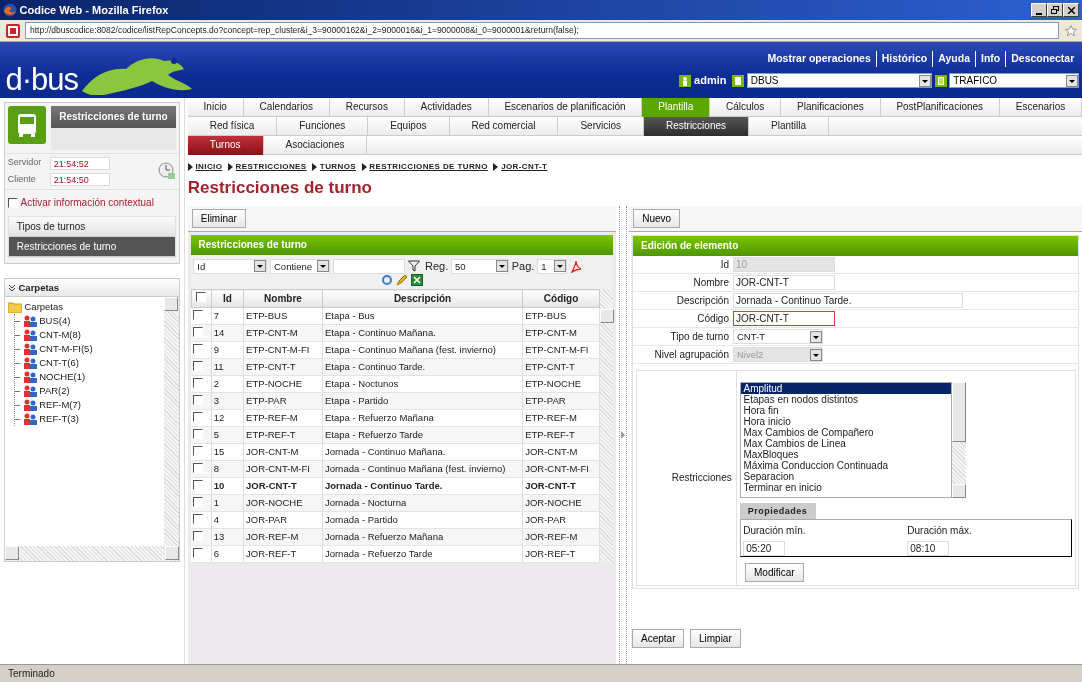 The width and height of the screenshot is (1082, 682). What do you see at coordinates (92, 226) in the screenshot?
I see `menu-item: Tipos de turnos` at bounding box center [92, 226].